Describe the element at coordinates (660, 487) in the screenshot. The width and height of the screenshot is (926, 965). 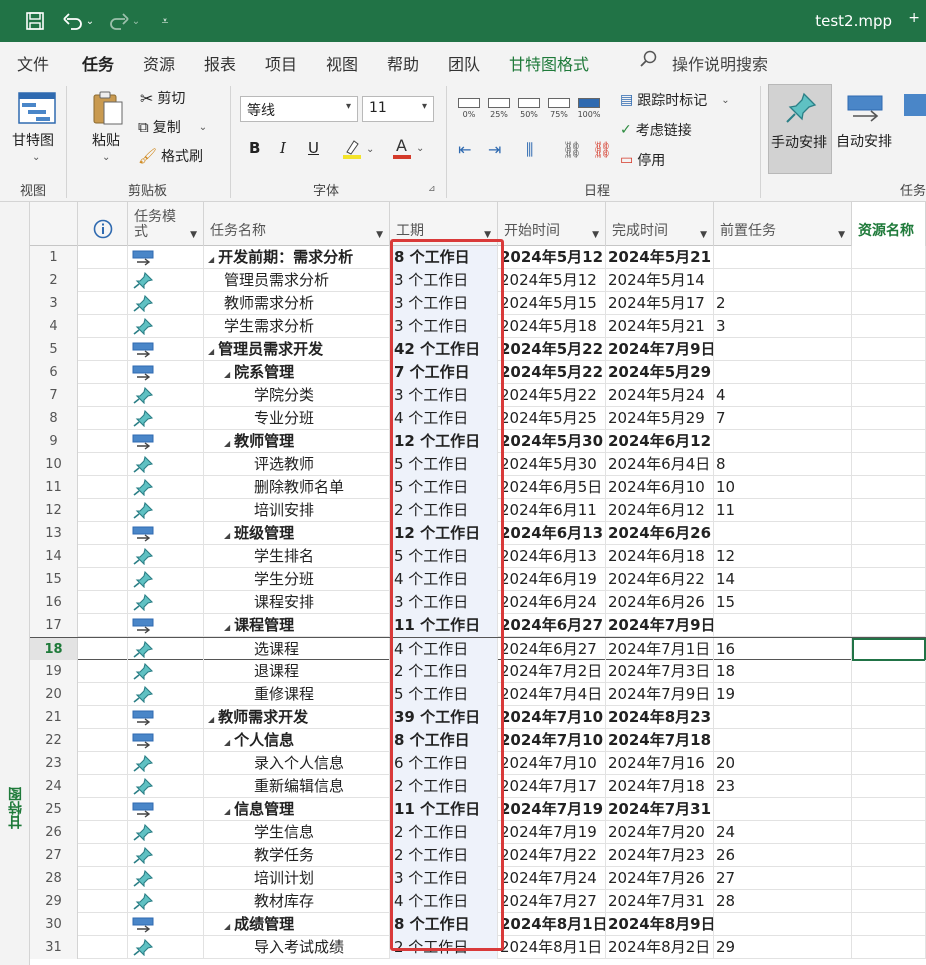
I see `finish-date-cell: 2024年6月10` at that location.